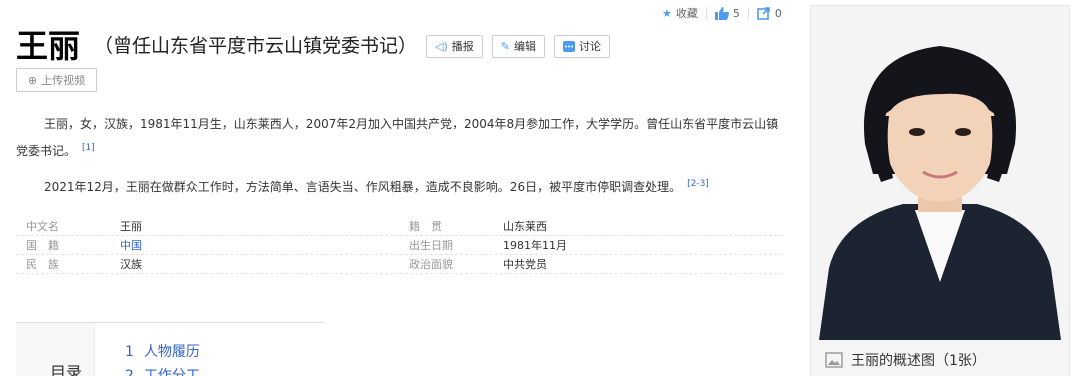  I want to click on thumbs-up-icon, so click(721, 13).